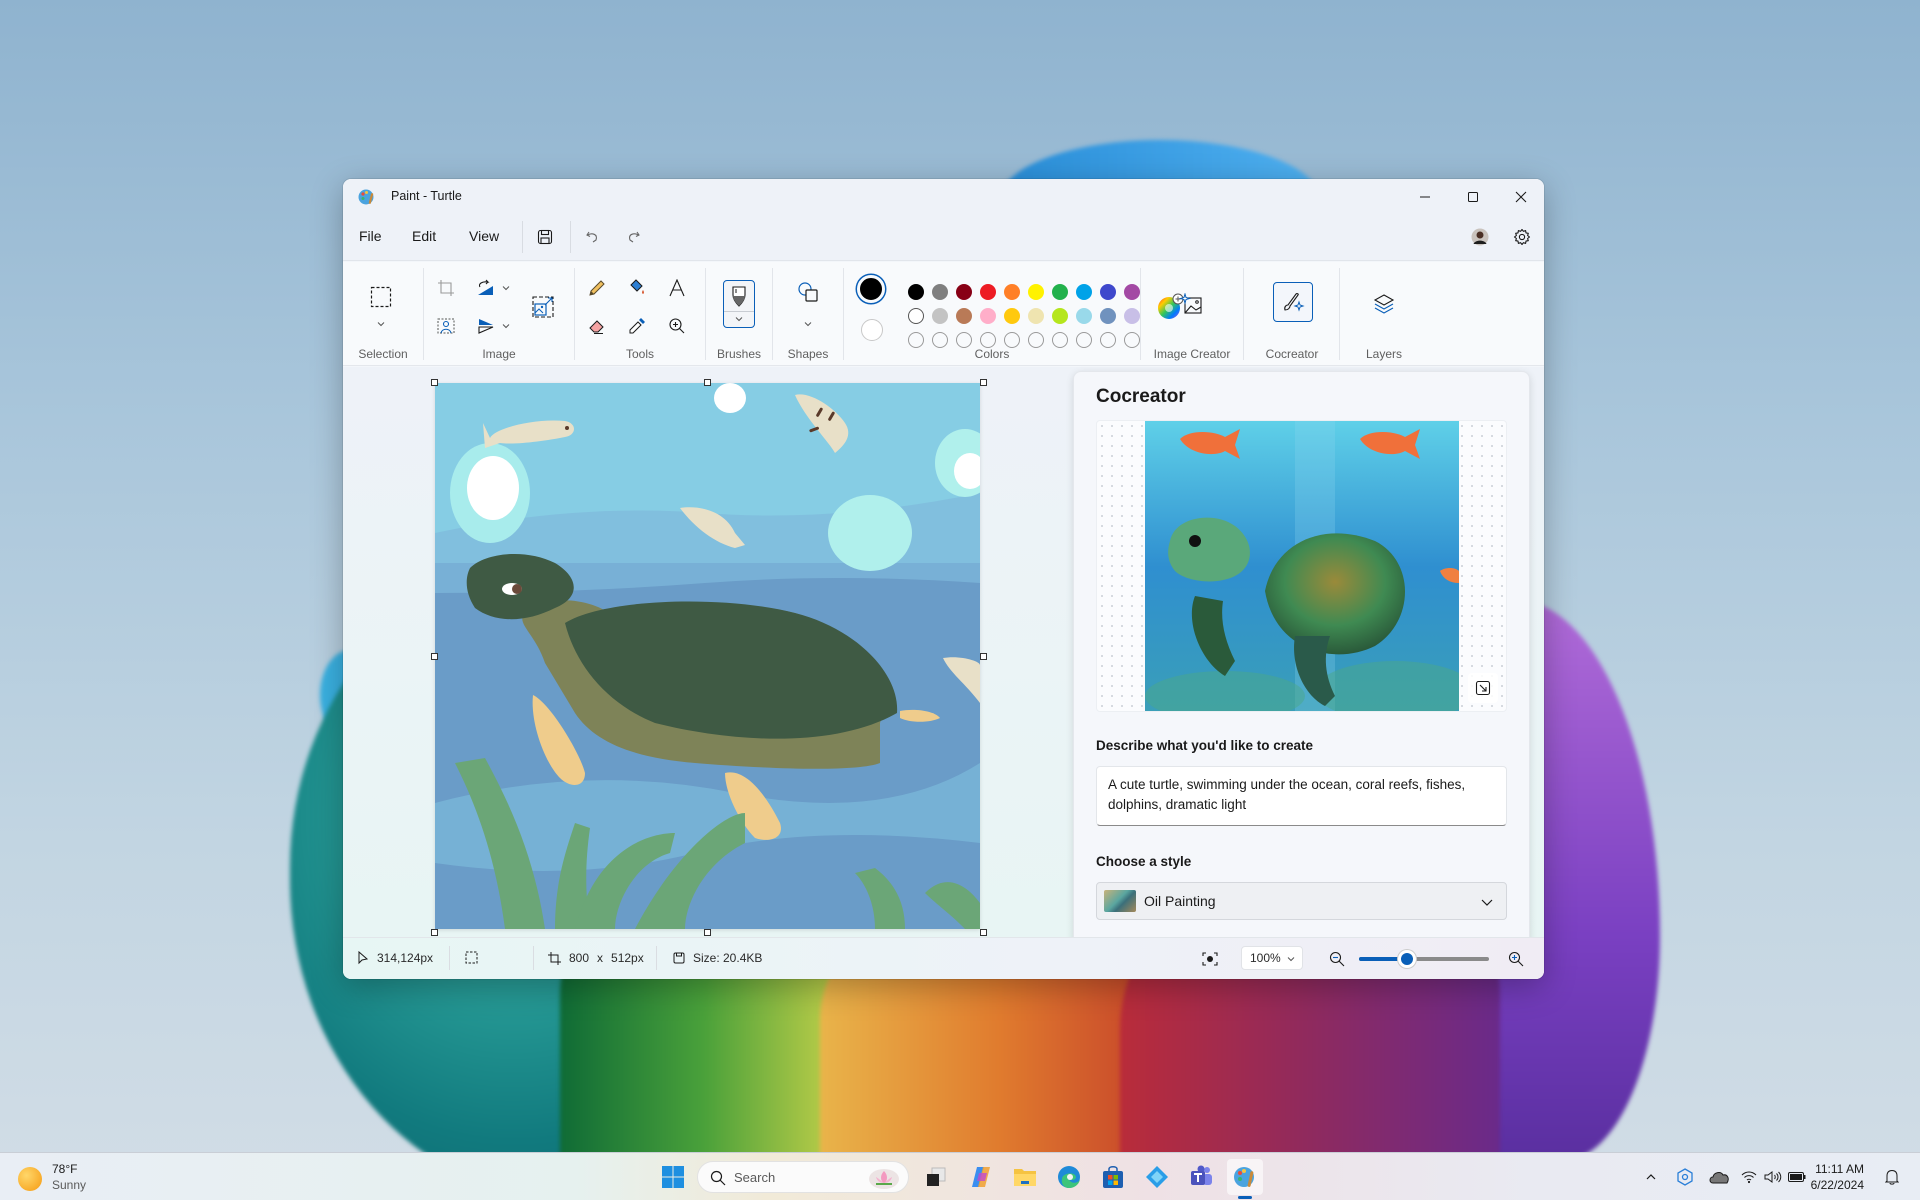 The image size is (1920, 1200). I want to click on menu-file: File, so click(370, 236).